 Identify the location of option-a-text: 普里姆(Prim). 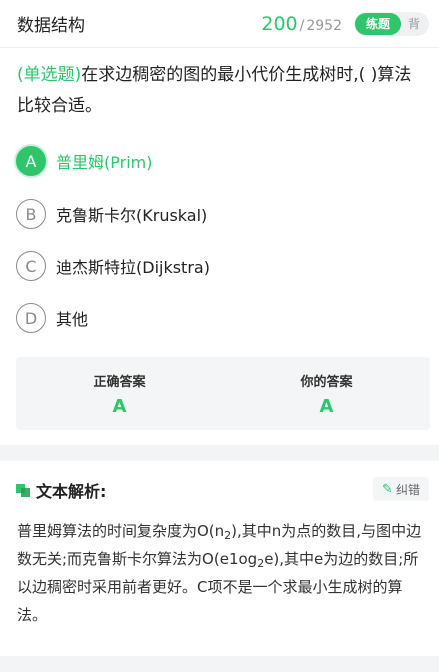
(104, 162).